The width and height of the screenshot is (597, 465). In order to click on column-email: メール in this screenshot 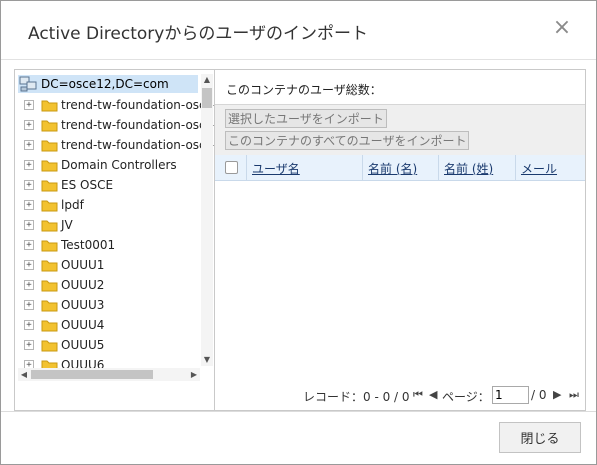, I will do `click(550, 167)`.